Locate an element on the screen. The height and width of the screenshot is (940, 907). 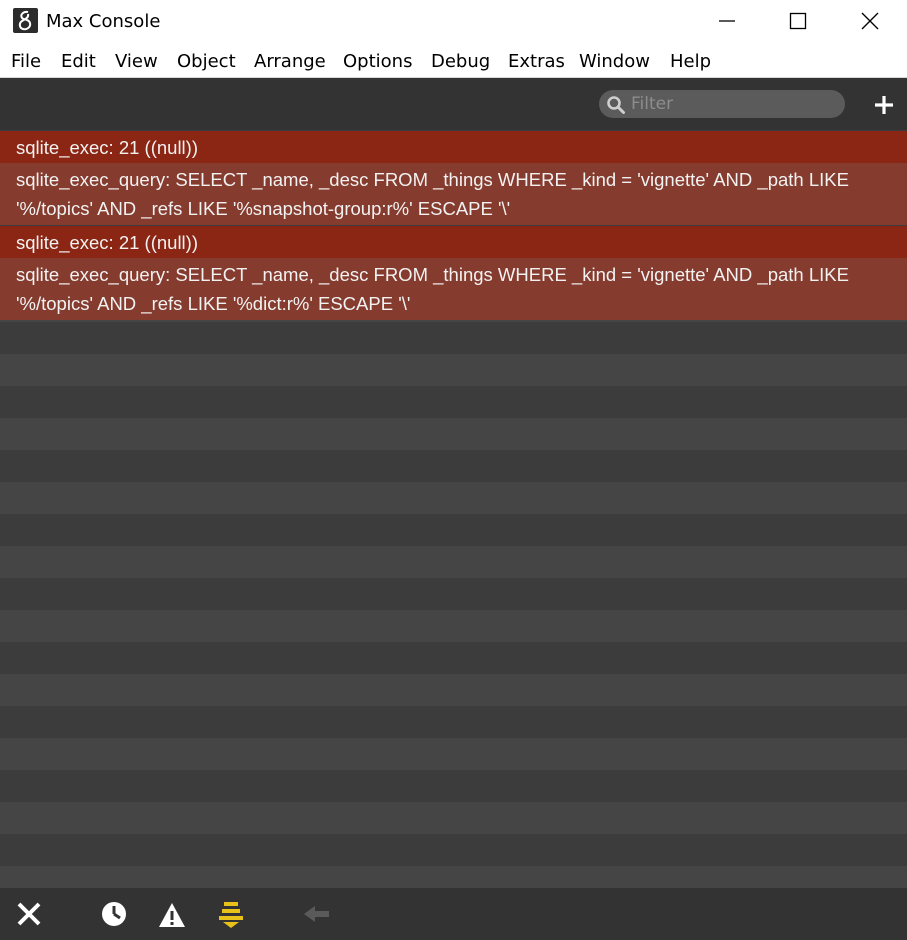
window-title: Max Console is located at coordinates (103, 21).